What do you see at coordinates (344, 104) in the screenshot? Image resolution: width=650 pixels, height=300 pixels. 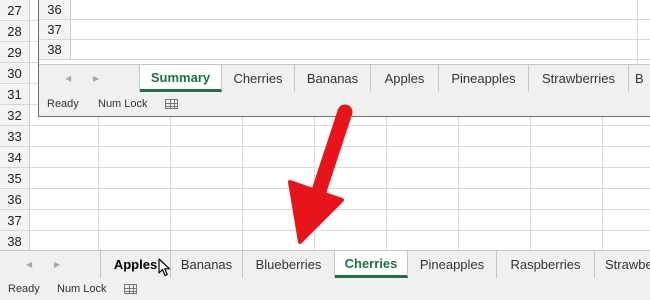 I see `inset-status-bar: Ready Num Lock` at bounding box center [344, 104].